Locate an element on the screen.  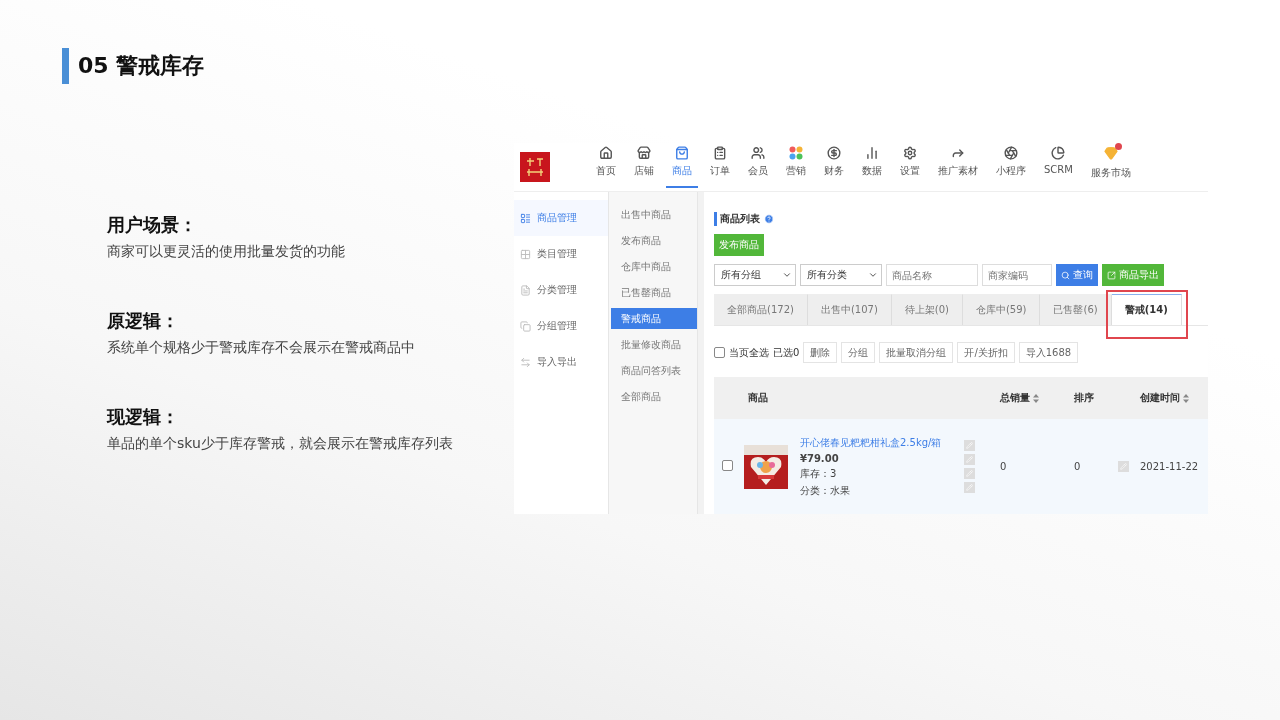
logo-icon is located at coordinates (535, 167).